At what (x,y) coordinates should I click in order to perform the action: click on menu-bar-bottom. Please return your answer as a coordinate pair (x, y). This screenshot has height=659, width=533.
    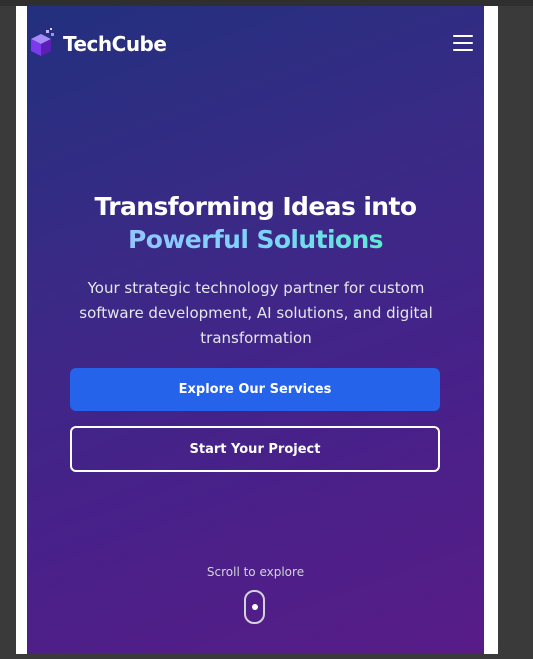
    Looking at the image, I should click on (463, 50).